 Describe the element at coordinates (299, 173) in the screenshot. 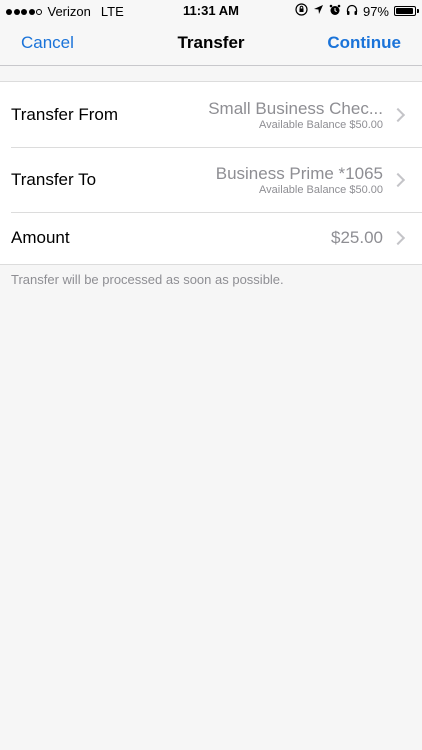

I see `transfer-to-account: Business Prime *1065` at that location.